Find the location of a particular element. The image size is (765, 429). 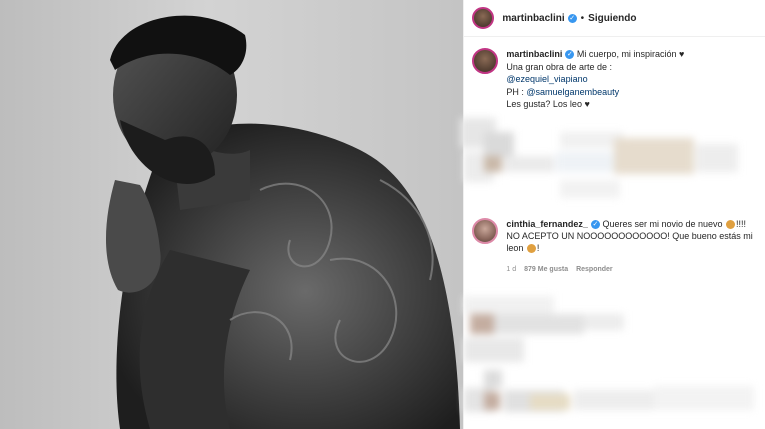

post-username: martinbaclini is located at coordinates (533, 18).